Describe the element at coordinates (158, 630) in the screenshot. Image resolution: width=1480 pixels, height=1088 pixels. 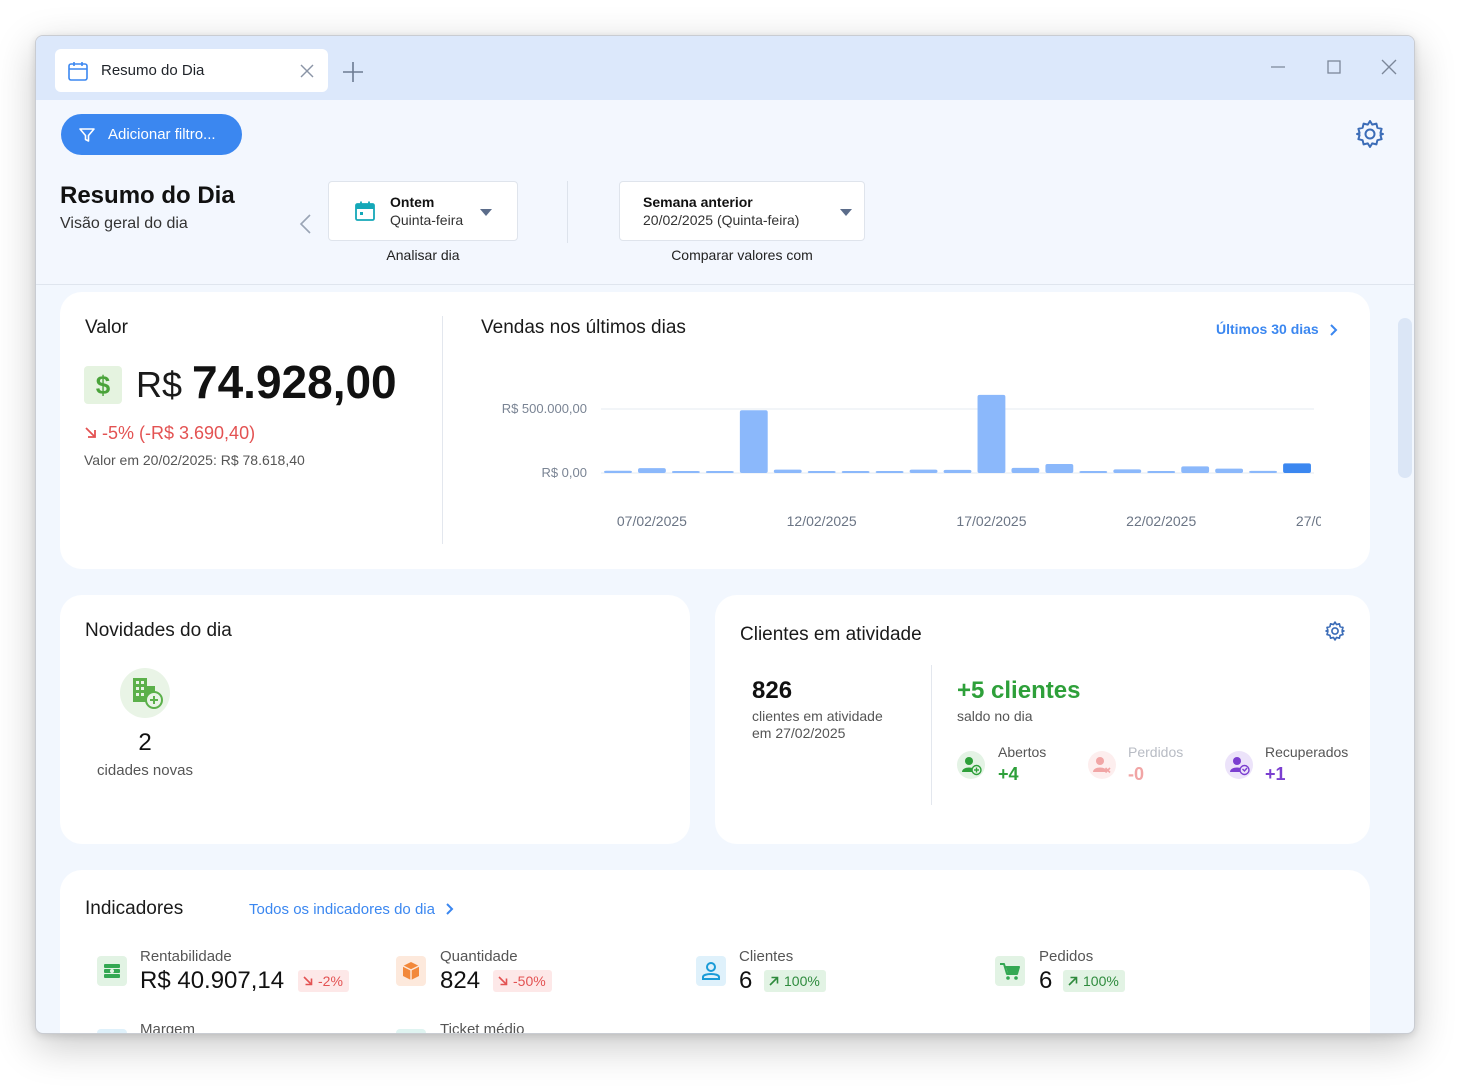
I see `novidades-title: Novidades do dia` at that location.